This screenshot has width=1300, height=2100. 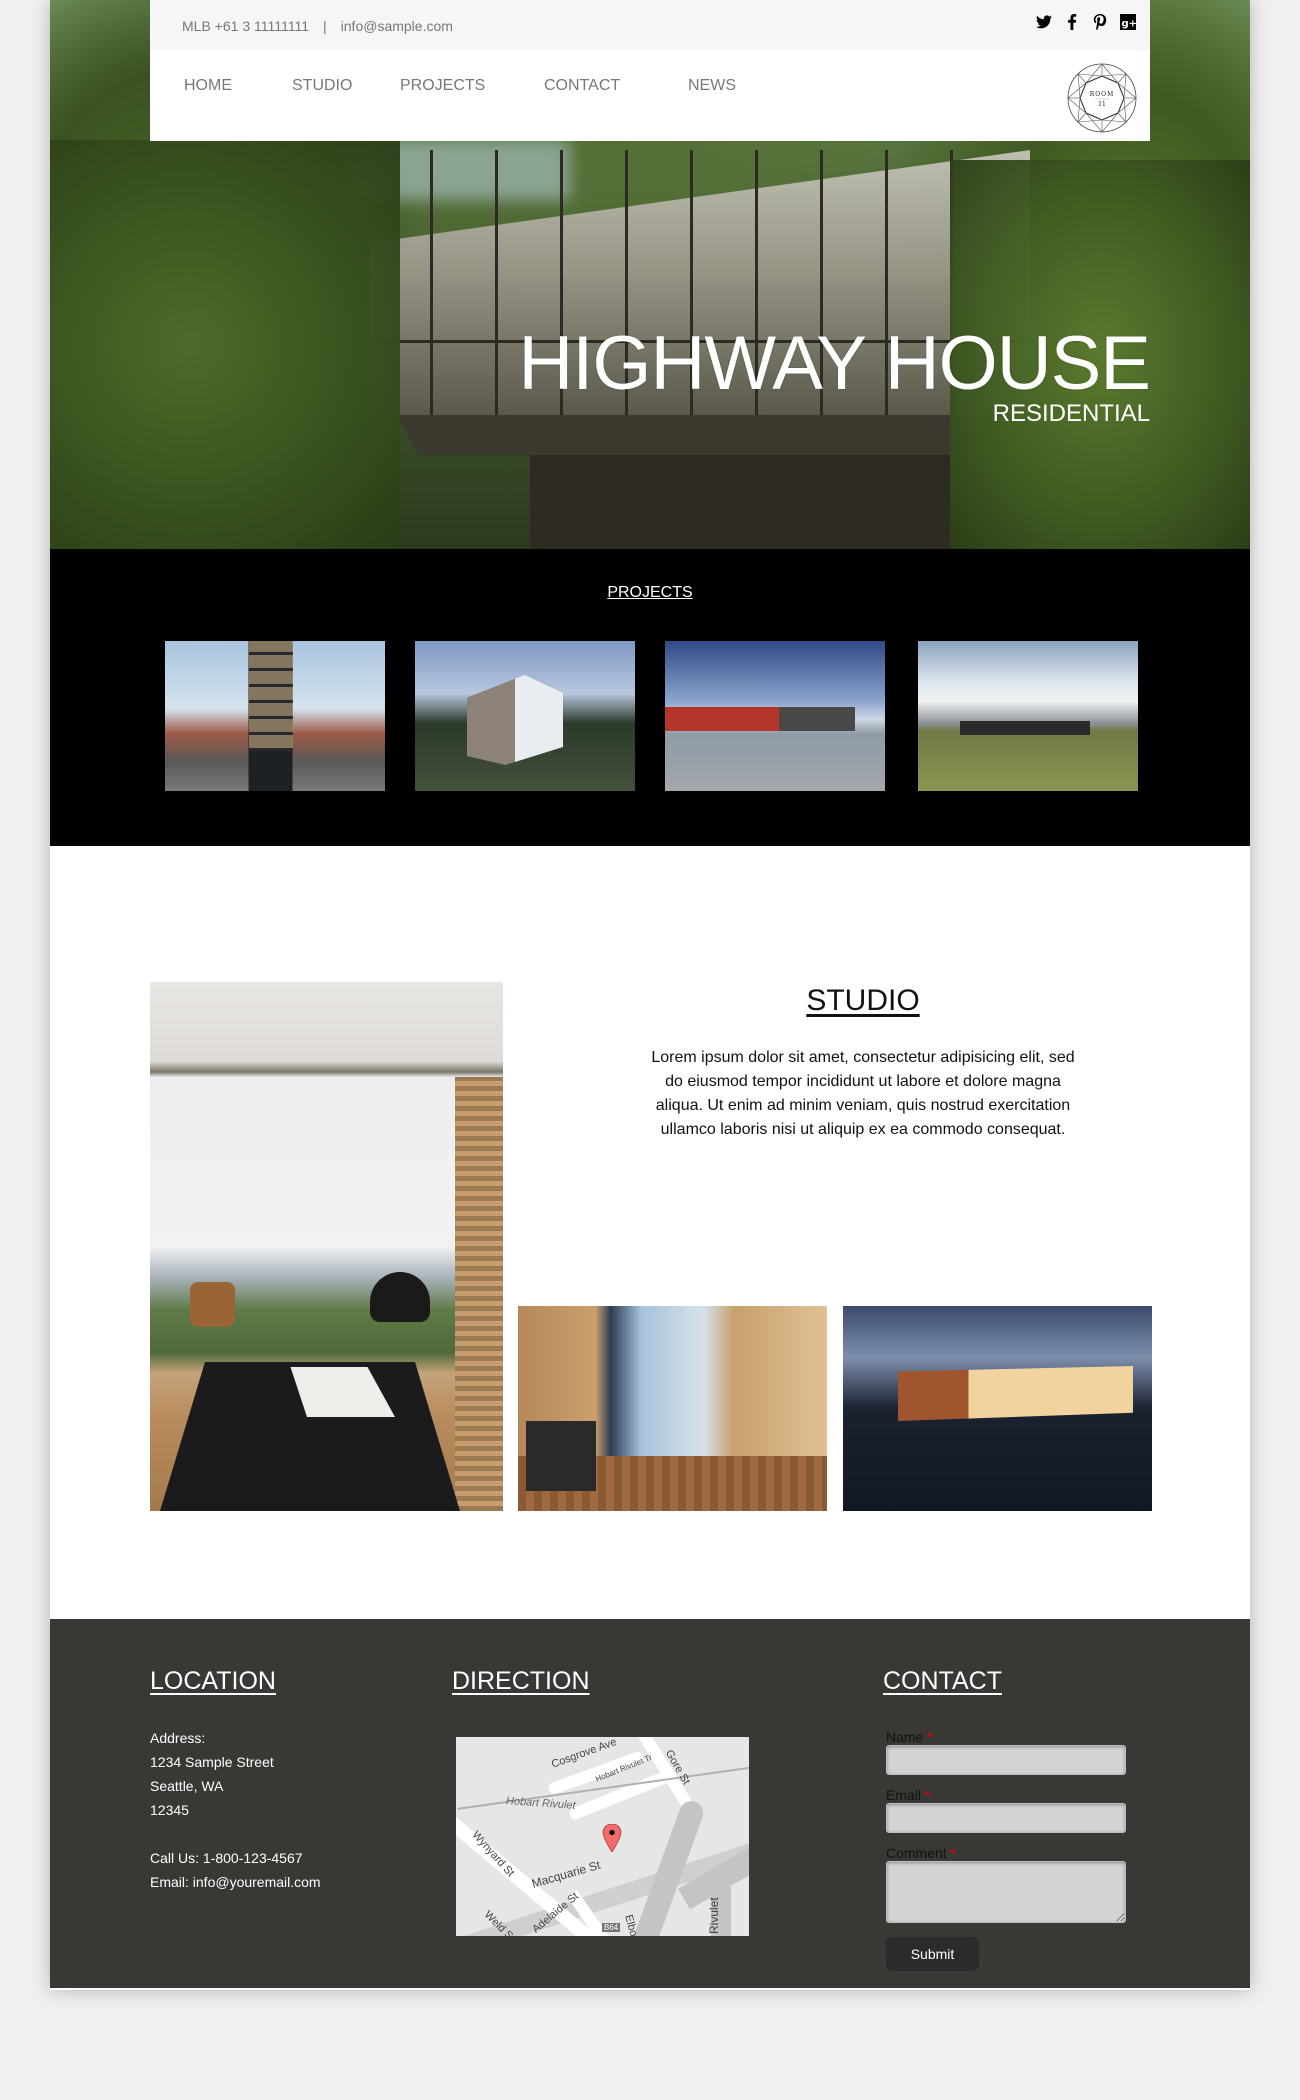 I want to click on nav-home: HOME, so click(x=208, y=86).